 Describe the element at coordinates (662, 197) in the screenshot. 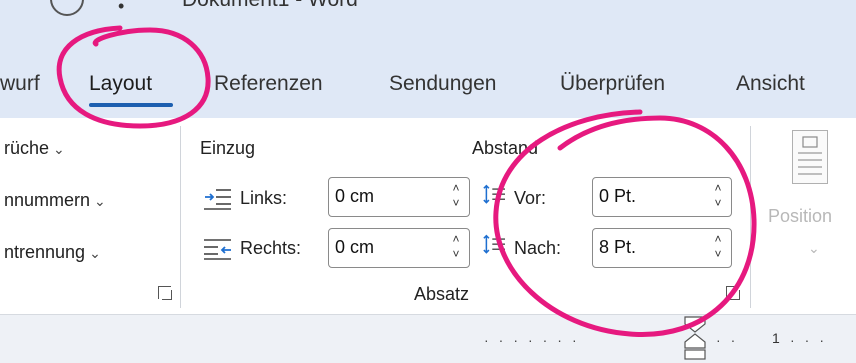

I see `spacing-before-spinner: 0 Pt. ˄ ˅` at that location.